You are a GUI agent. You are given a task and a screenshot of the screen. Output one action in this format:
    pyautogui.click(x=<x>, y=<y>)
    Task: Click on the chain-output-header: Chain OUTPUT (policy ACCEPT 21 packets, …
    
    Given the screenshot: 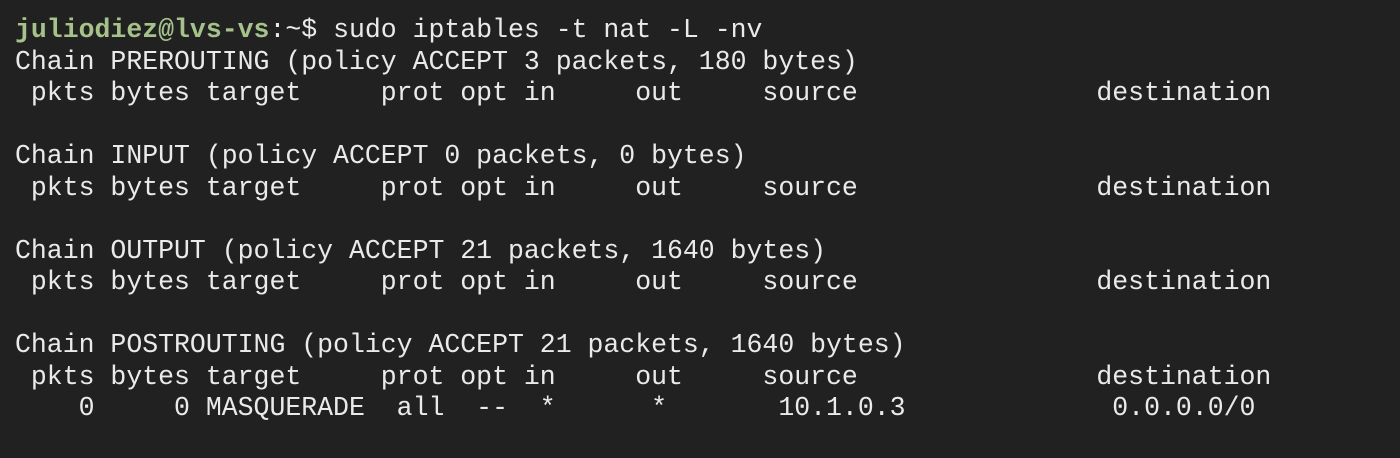 What is the action you would take?
    pyautogui.click(x=421, y=250)
    